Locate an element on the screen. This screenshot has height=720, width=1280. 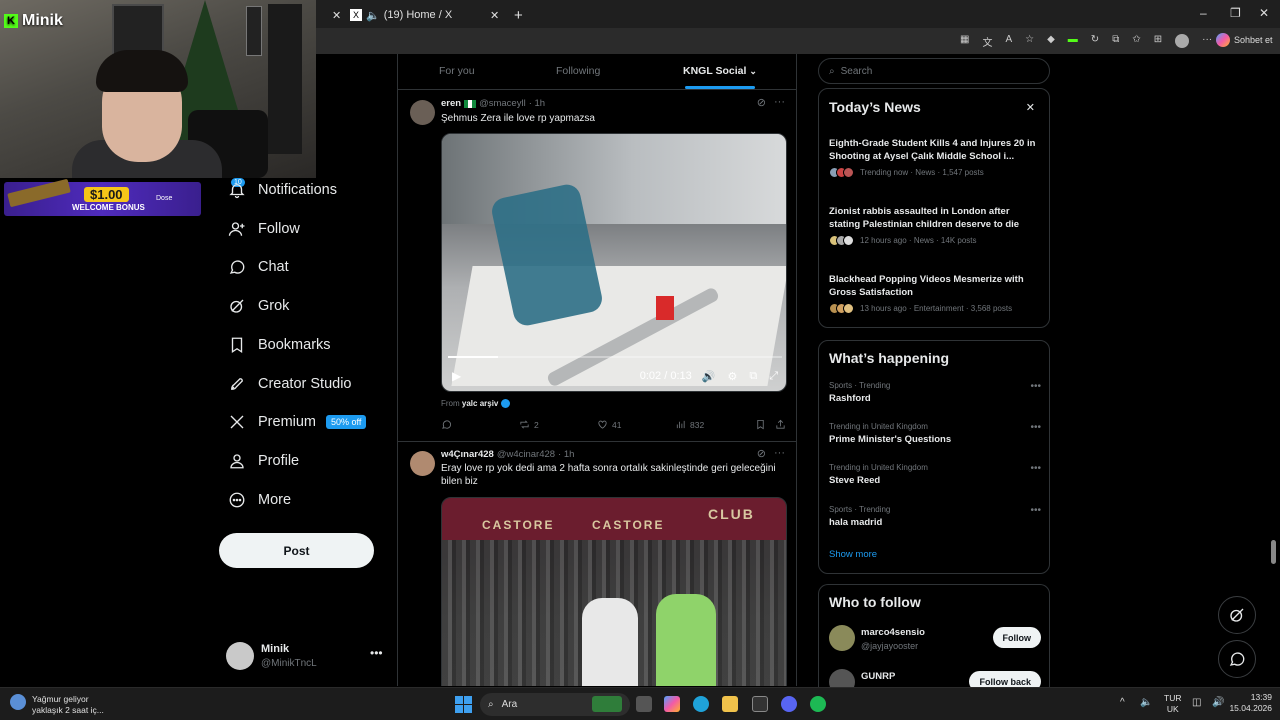
share-button is located at coordinates (780, 424).